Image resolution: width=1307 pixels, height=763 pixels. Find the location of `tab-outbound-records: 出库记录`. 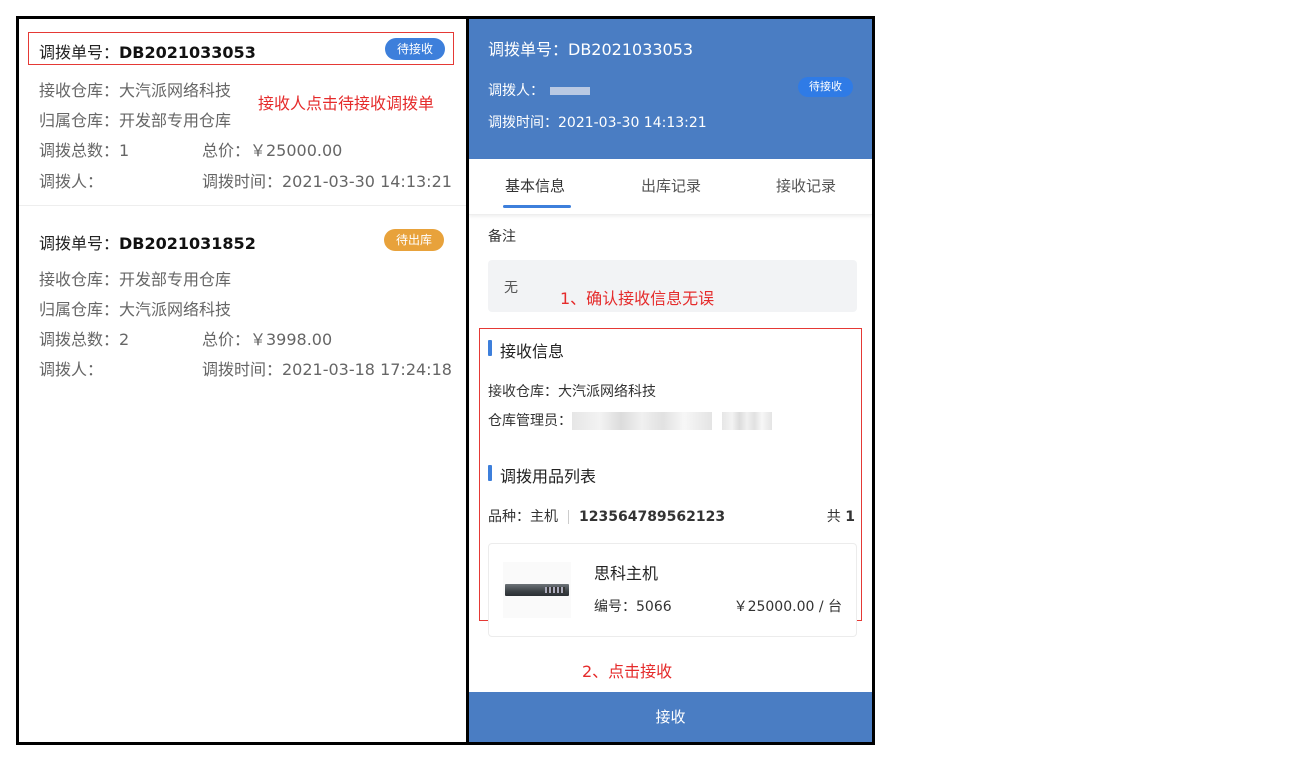

tab-outbound-records: 出库记录 is located at coordinates (671, 185).